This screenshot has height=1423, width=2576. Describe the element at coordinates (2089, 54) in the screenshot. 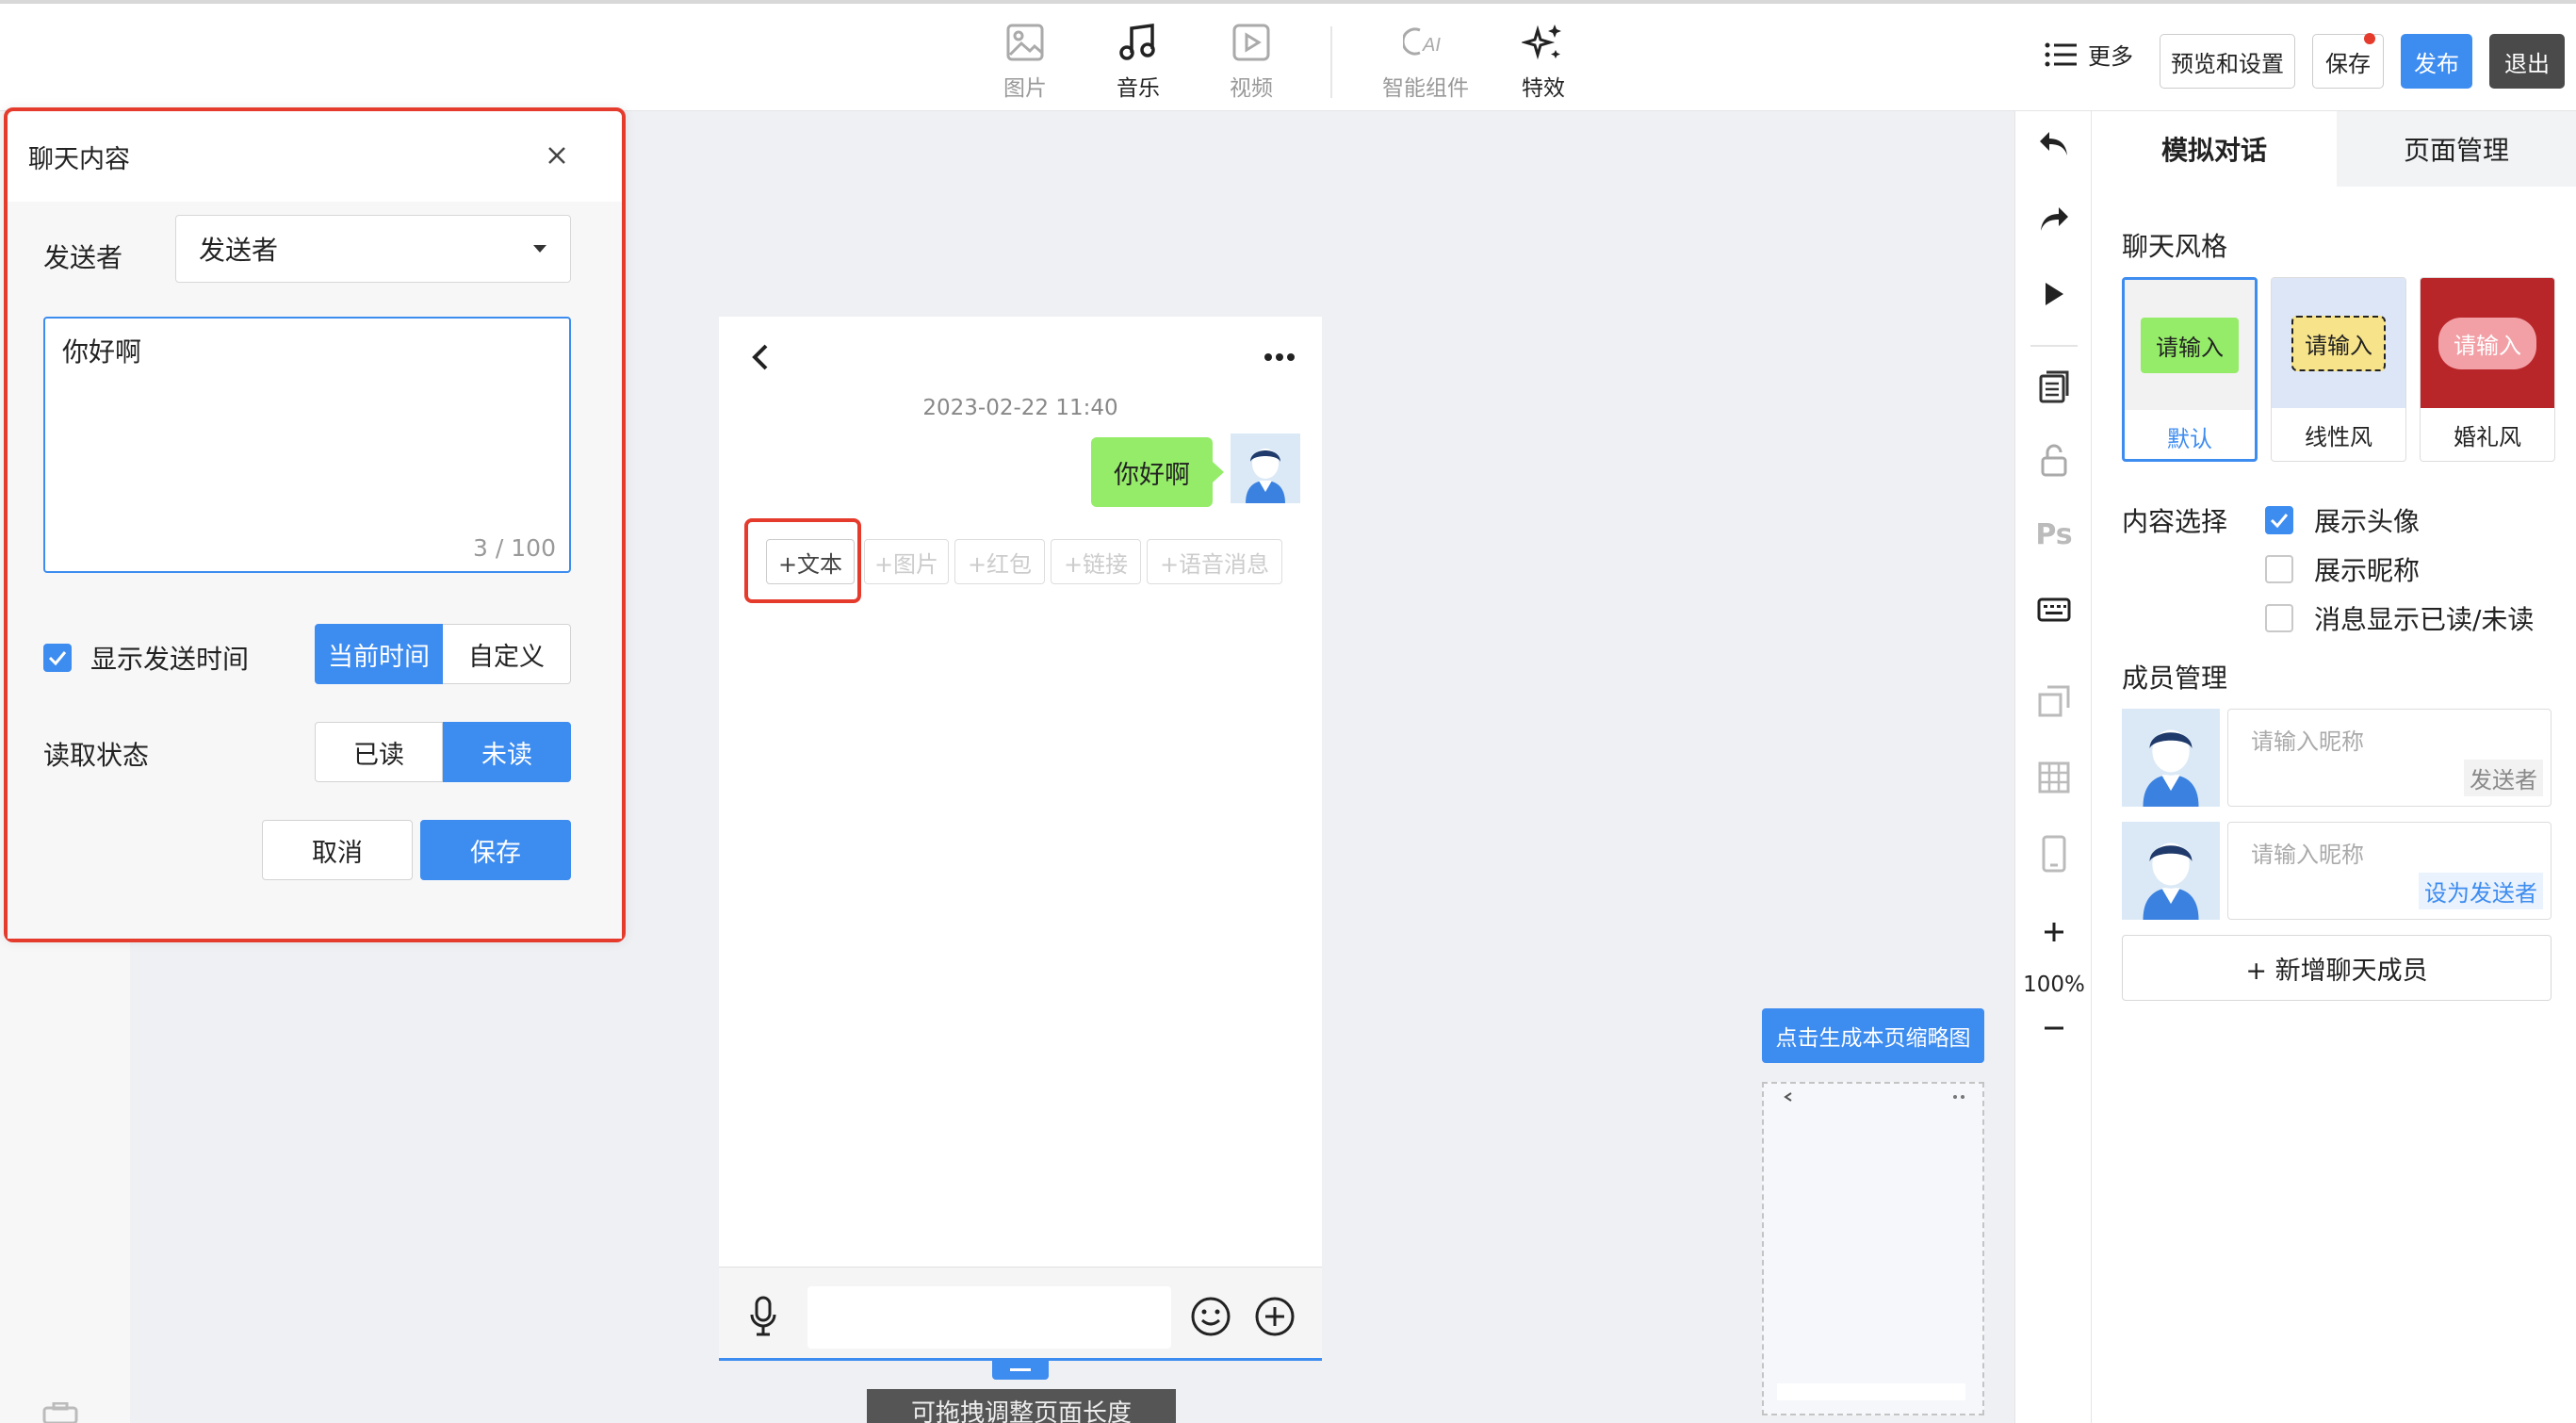

I see `more-menu: 更多` at that location.